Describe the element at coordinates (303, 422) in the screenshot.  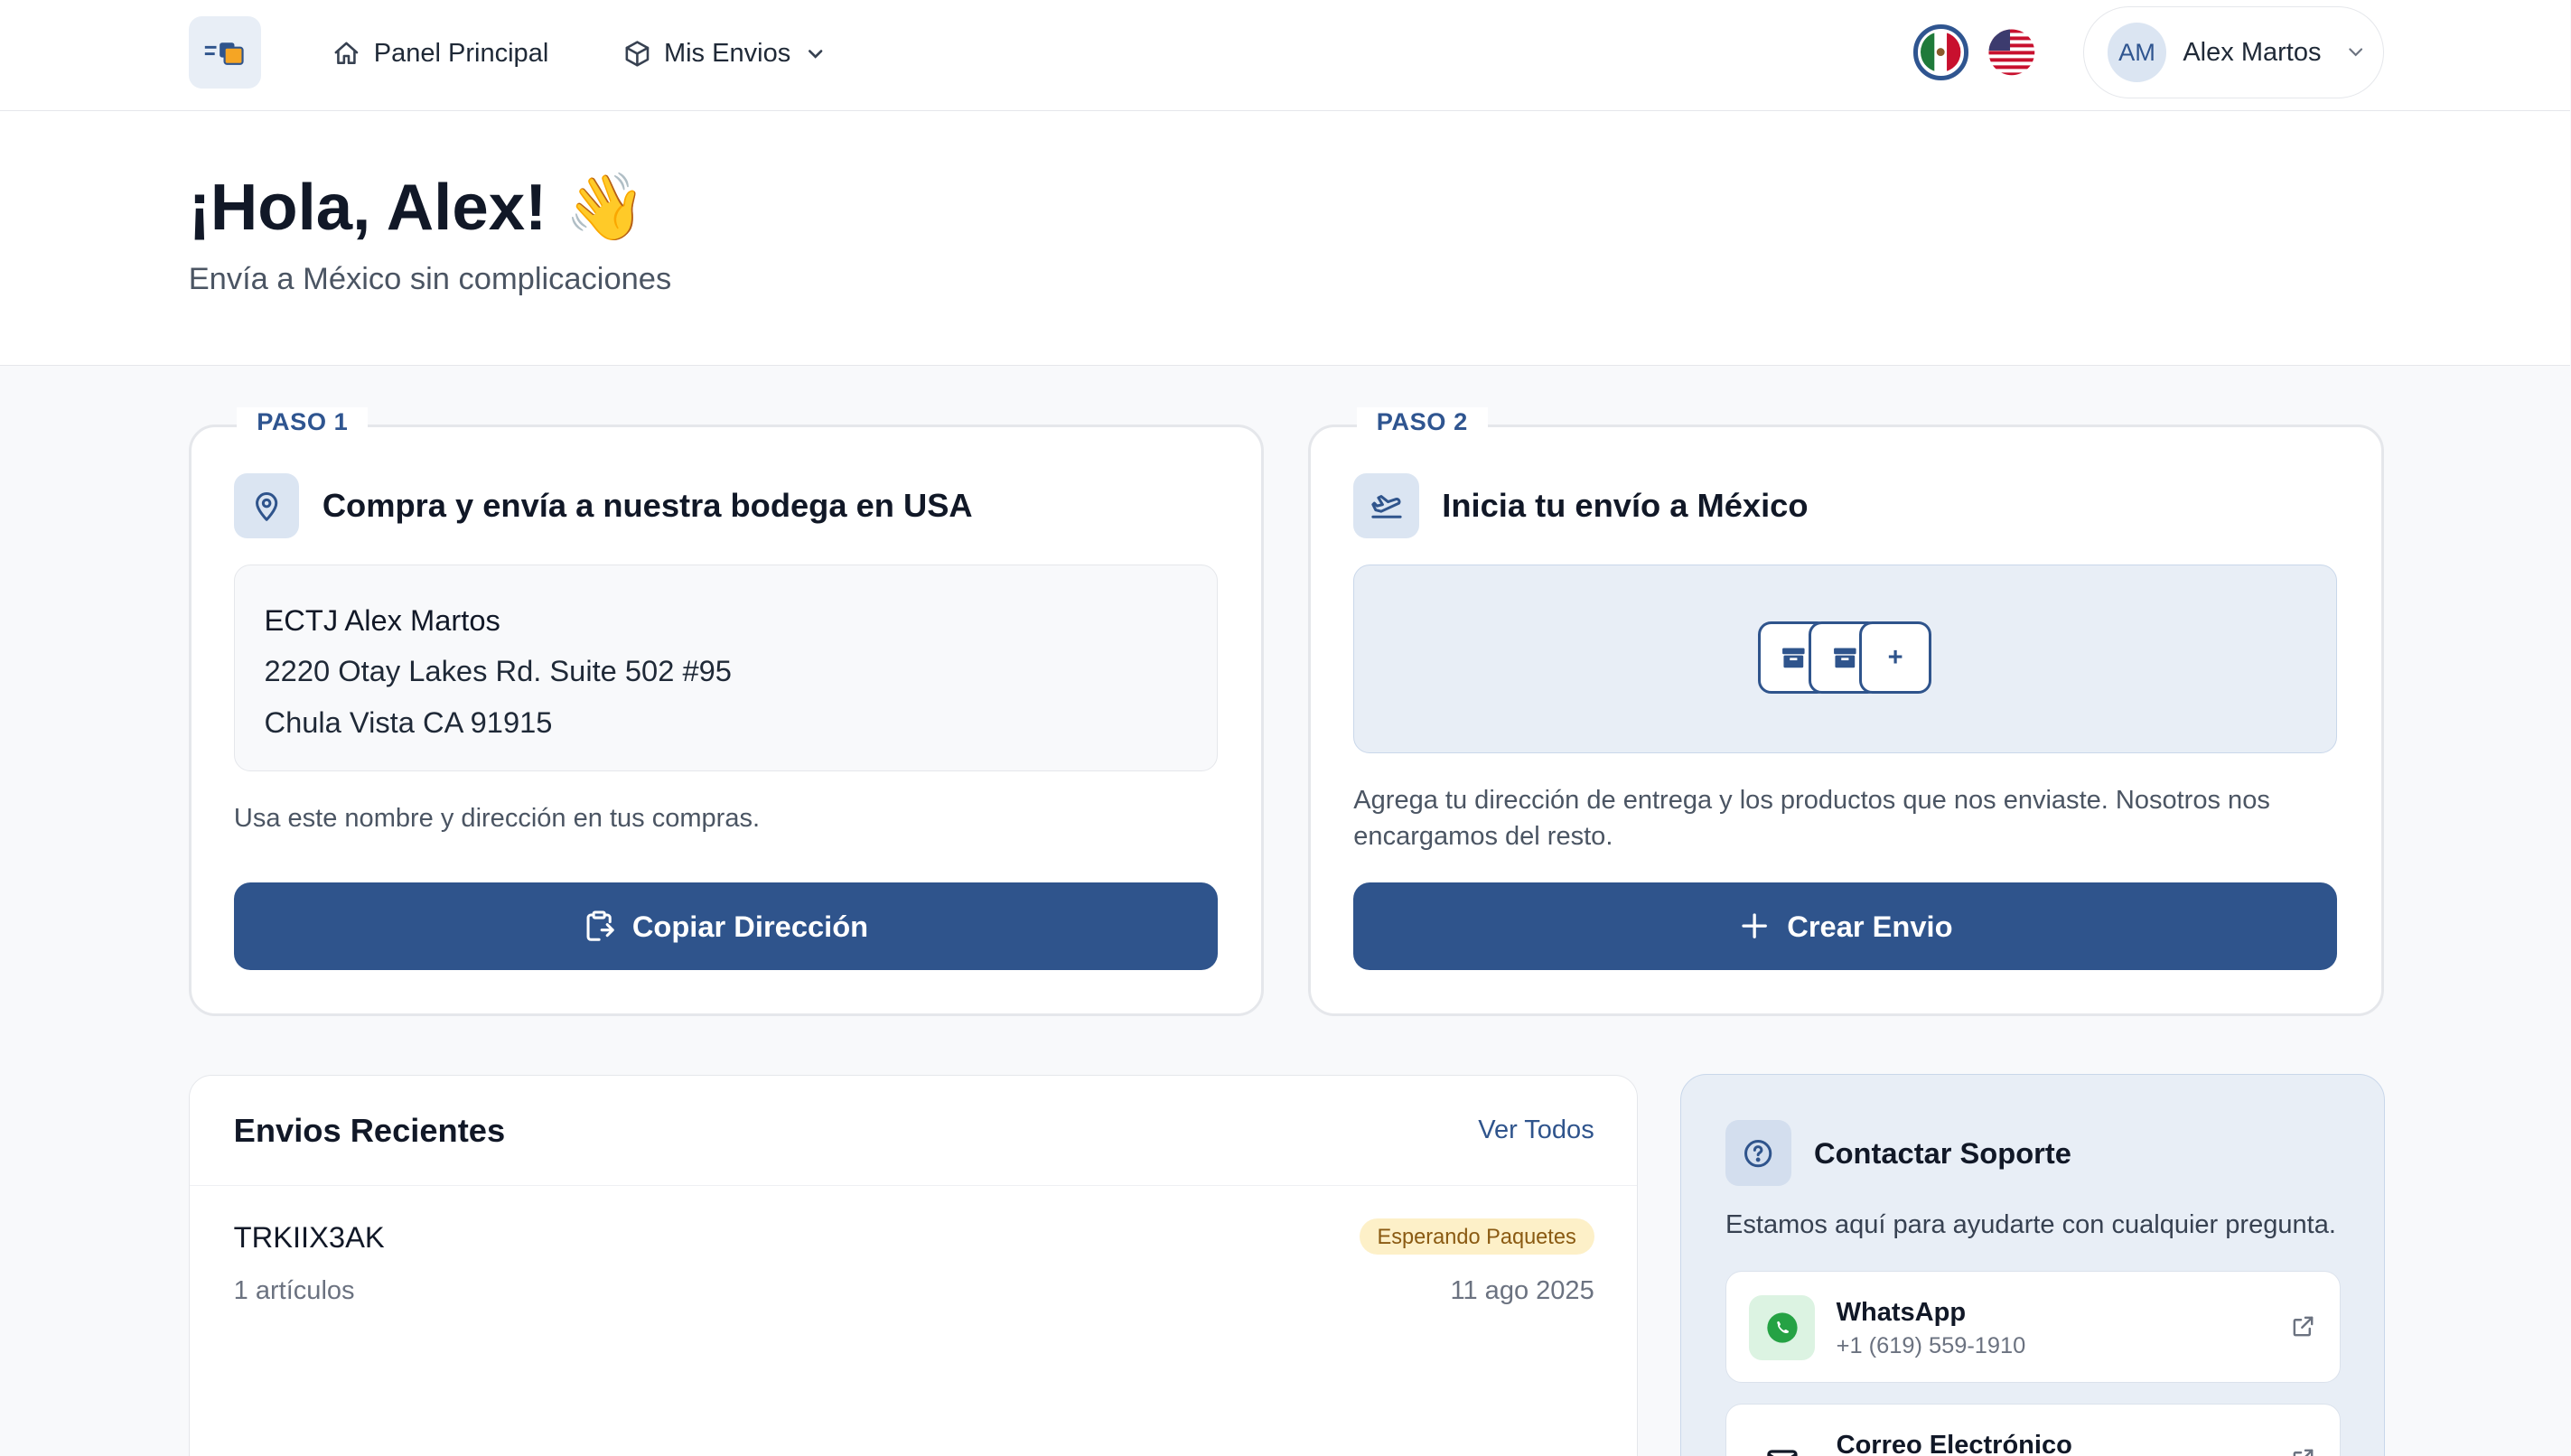
I see `step1-label: PASO 1` at that location.